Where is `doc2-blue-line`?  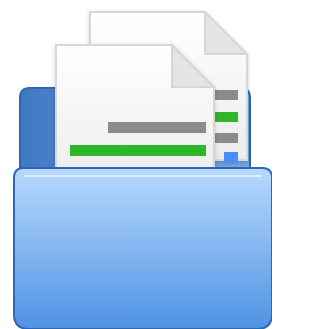 doc2-blue-line is located at coordinates (231, 157).